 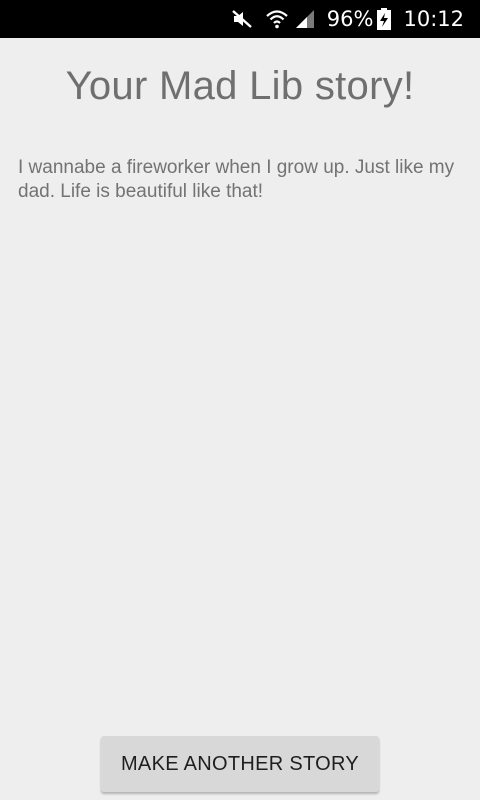 I want to click on status-time: 10:12, so click(x=433, y=19).